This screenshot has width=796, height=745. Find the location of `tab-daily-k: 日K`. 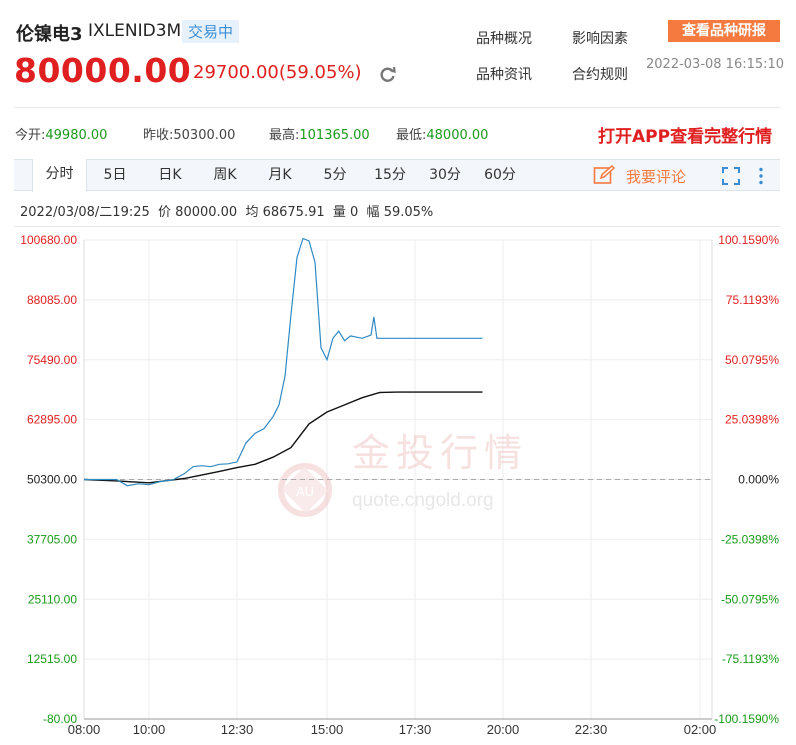

tab-daily-k: 日K is located at coordinates (170, 175).